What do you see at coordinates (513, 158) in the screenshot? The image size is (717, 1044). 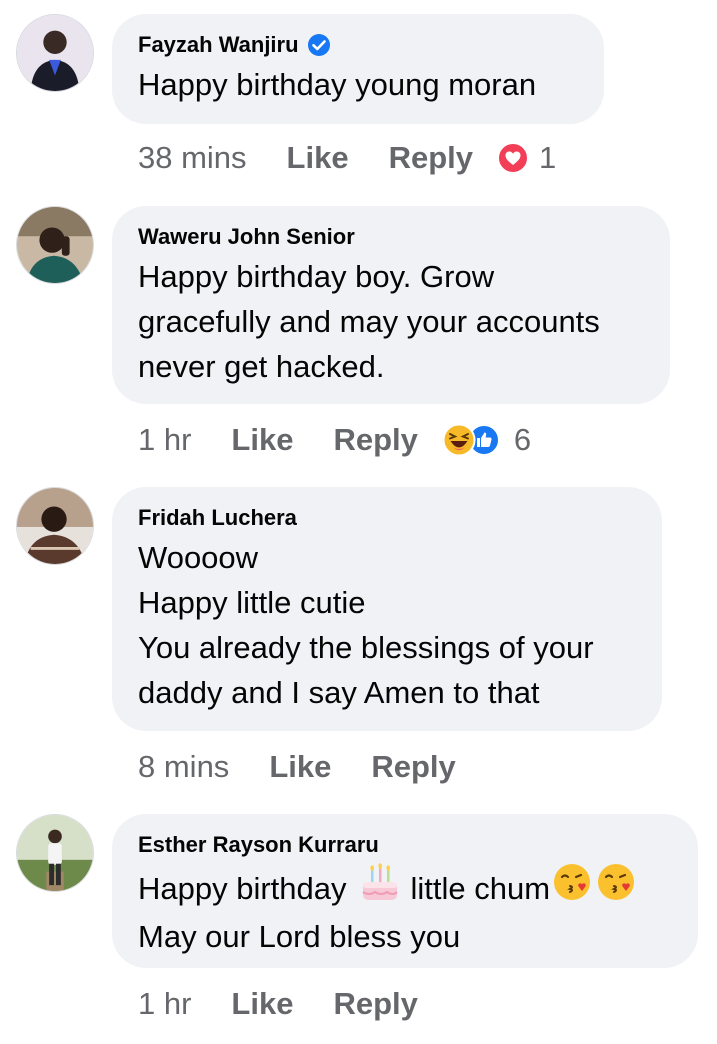 I see `love-reaction-icon` at bounding box center [513, 158].